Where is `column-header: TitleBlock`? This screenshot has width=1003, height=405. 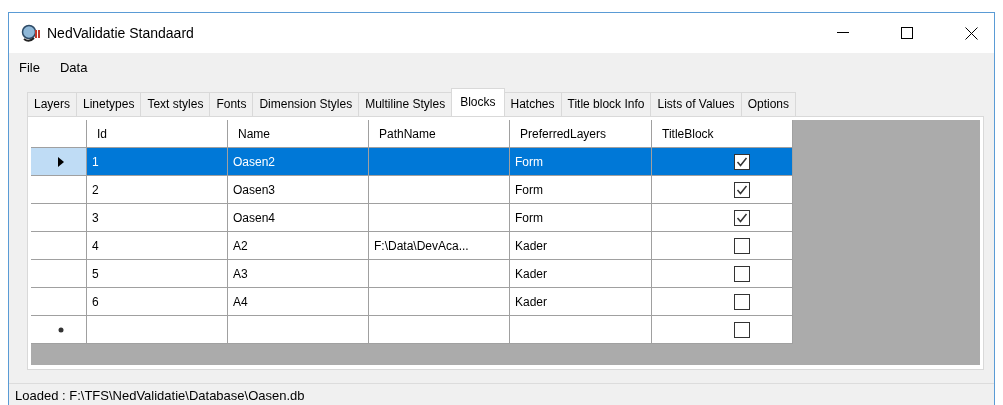 column-header: TitleBlock is located at coordinates (722, 134).